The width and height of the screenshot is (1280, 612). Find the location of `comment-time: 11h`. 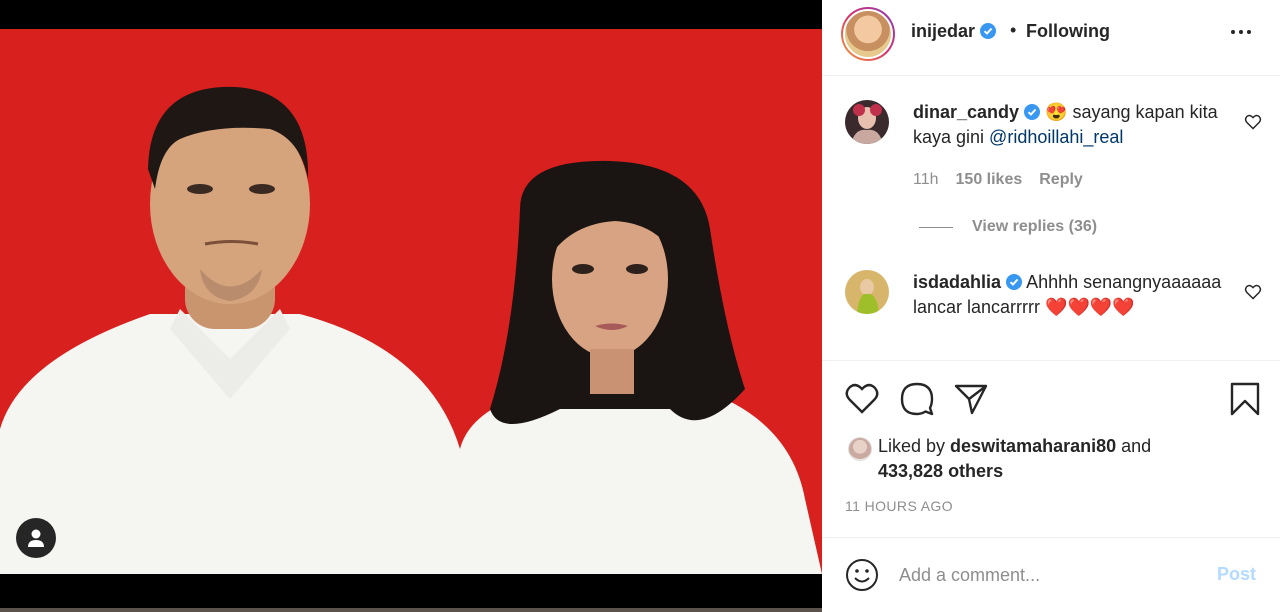

comment-time: 11h is located at coordinates (926, 179).